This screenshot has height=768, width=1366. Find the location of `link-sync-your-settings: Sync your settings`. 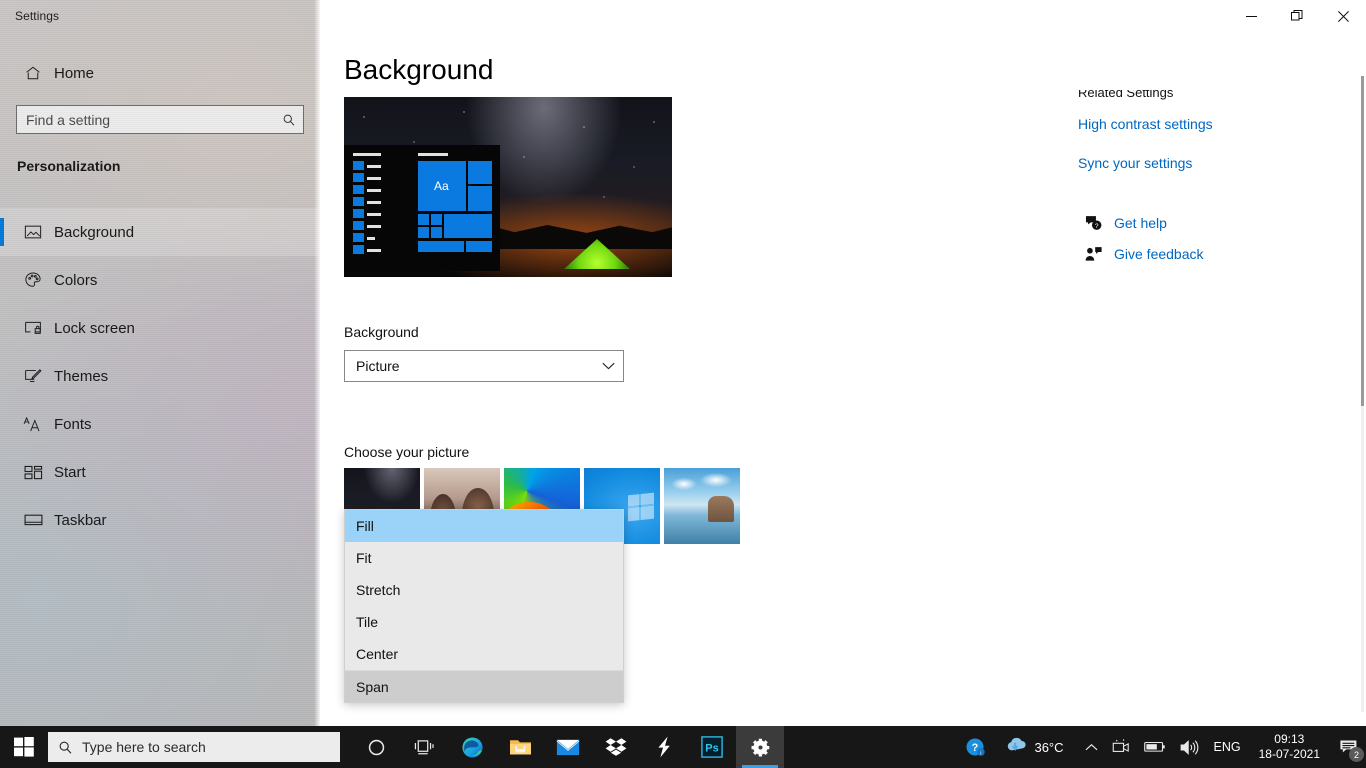

link-sync-your-settings: Sync your settings is located at coordinates (1135, 163).